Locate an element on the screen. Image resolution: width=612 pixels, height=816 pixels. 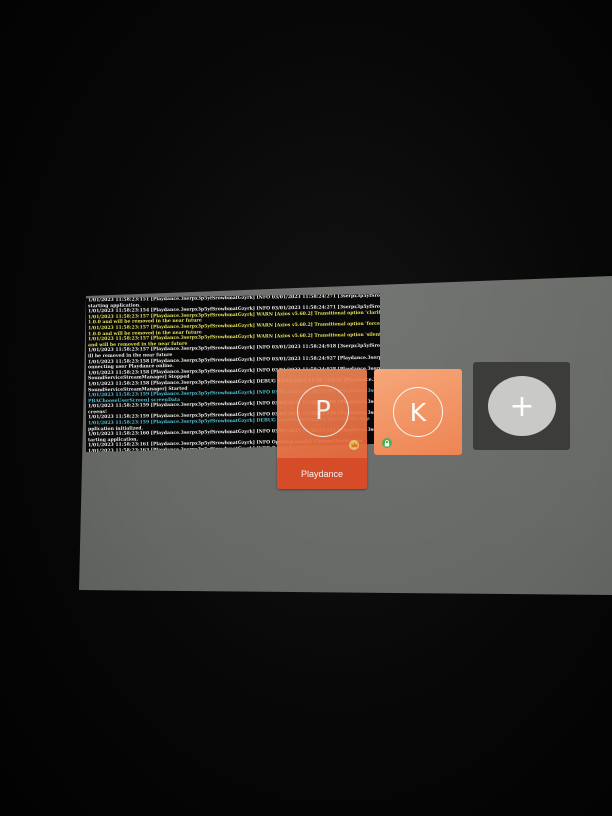
profile-tile-playdance: P Playdance is located at coordinates (322, 429).